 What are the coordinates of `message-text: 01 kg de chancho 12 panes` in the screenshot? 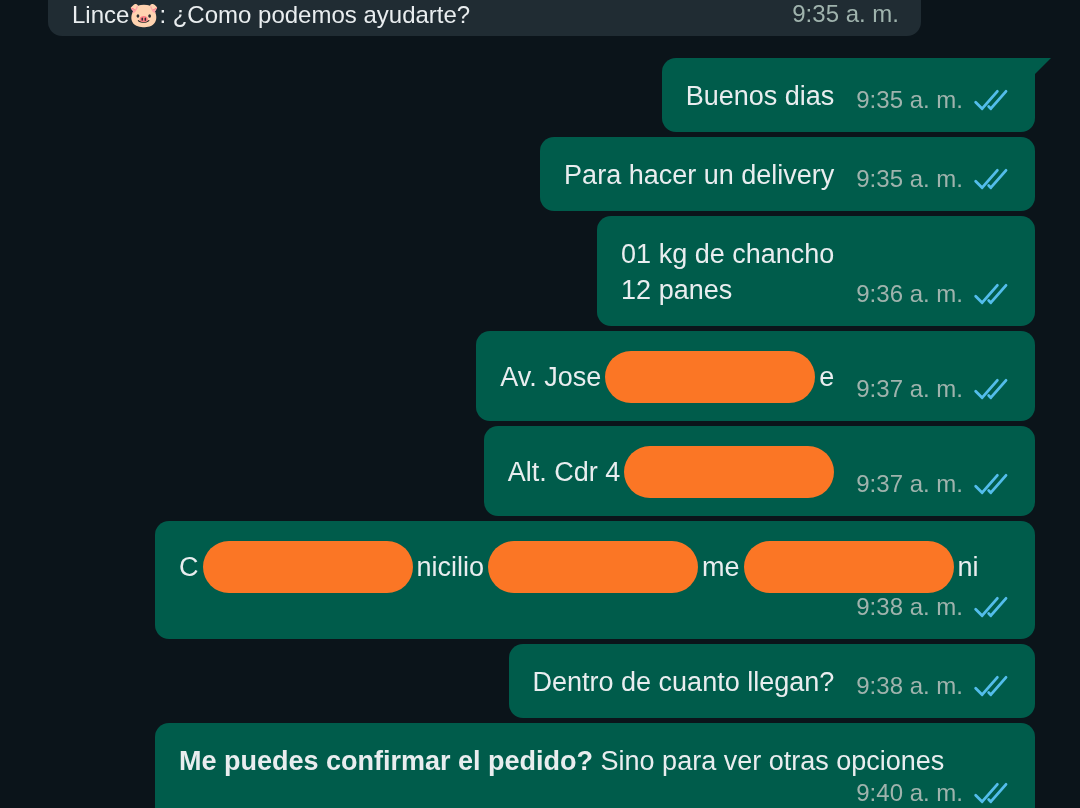 It's located at (728, 272).